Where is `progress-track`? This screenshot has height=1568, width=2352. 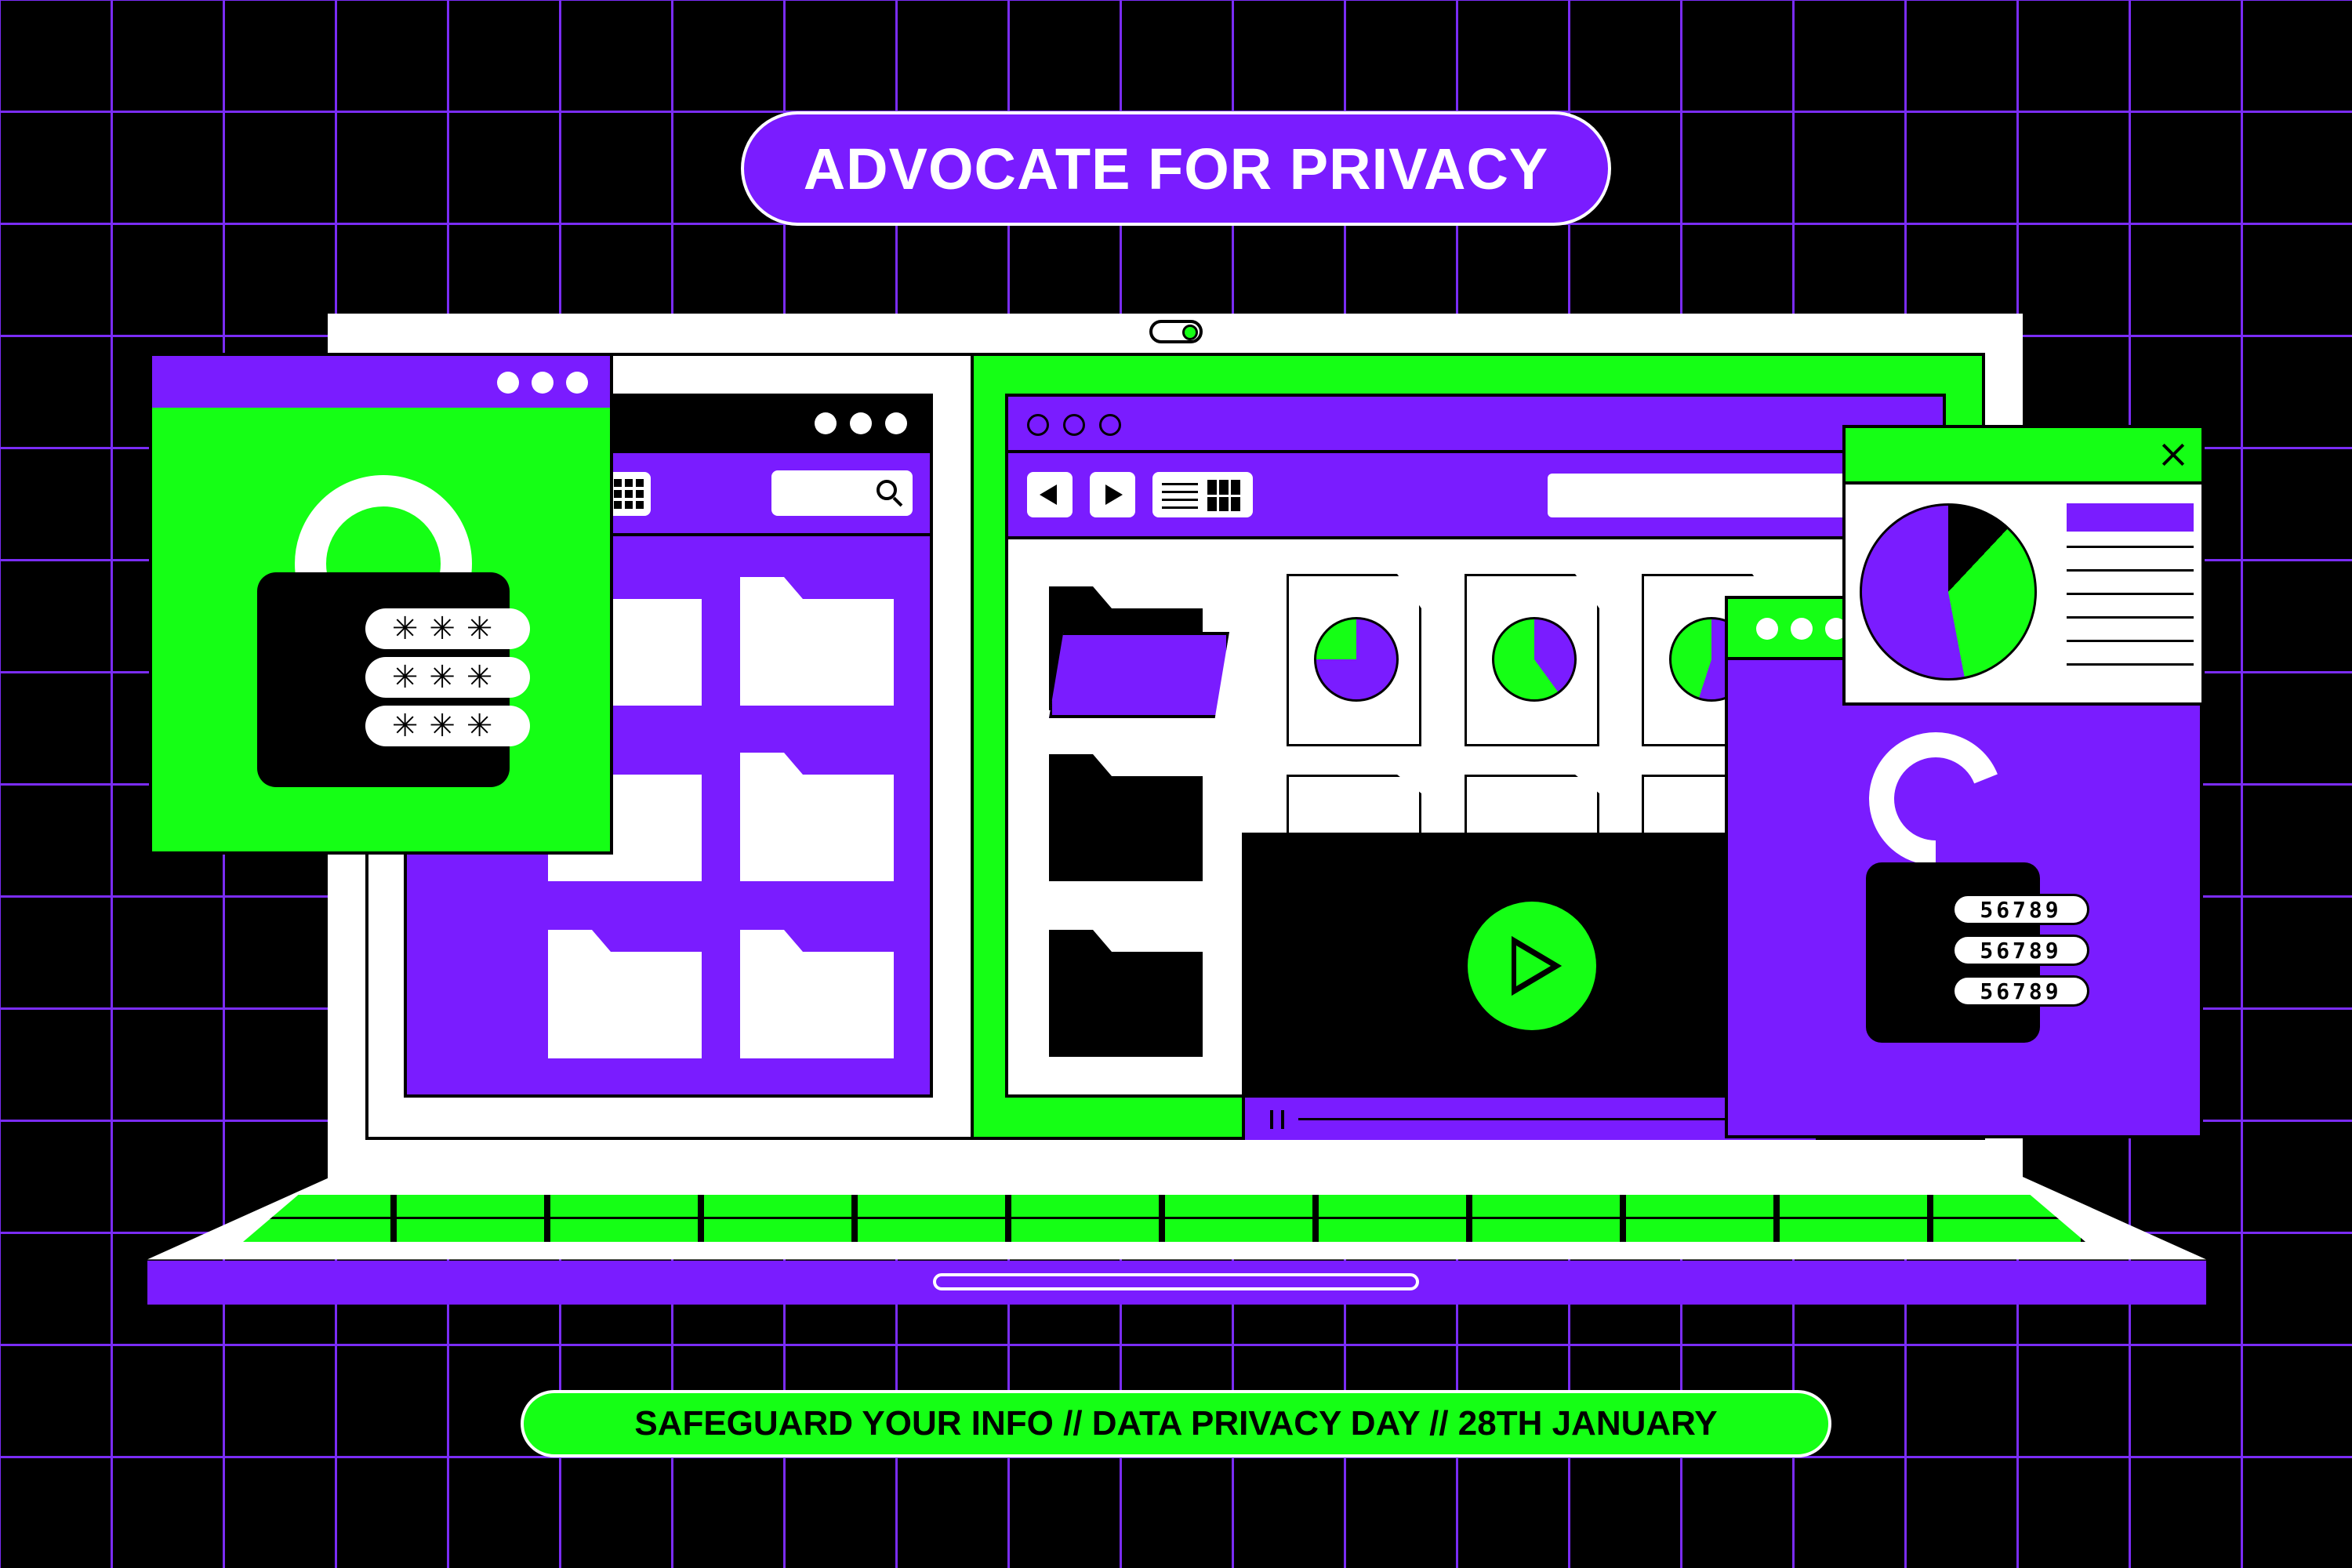 progress-track is located at coordinates (1541, 1119).